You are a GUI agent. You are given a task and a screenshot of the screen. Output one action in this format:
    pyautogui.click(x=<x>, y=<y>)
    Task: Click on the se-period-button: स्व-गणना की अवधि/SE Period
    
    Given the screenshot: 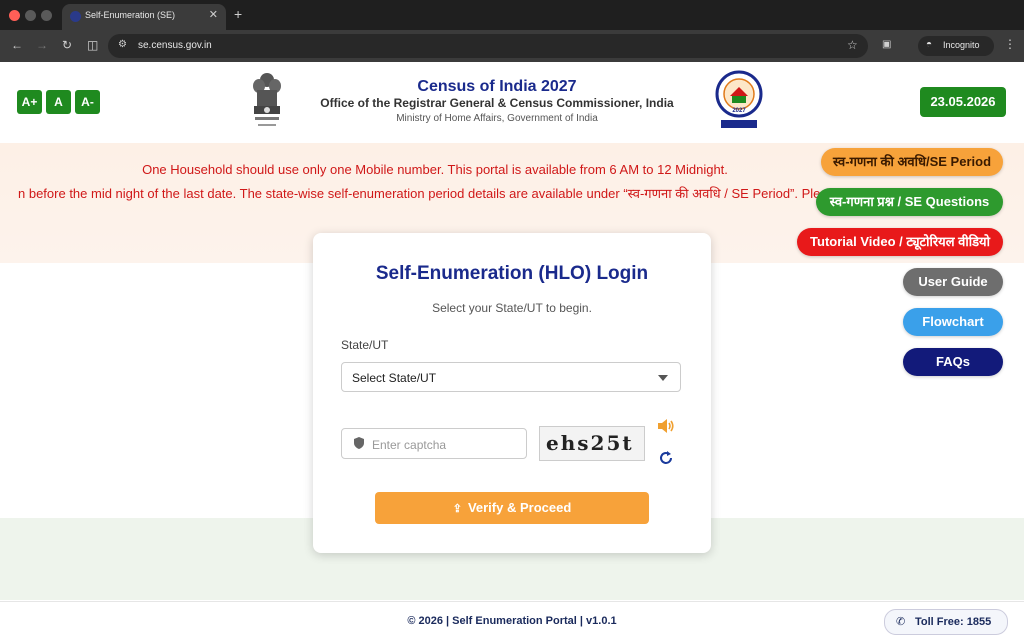 What is the action you would take?
    pyautogui.click(x=912, y=162)
    